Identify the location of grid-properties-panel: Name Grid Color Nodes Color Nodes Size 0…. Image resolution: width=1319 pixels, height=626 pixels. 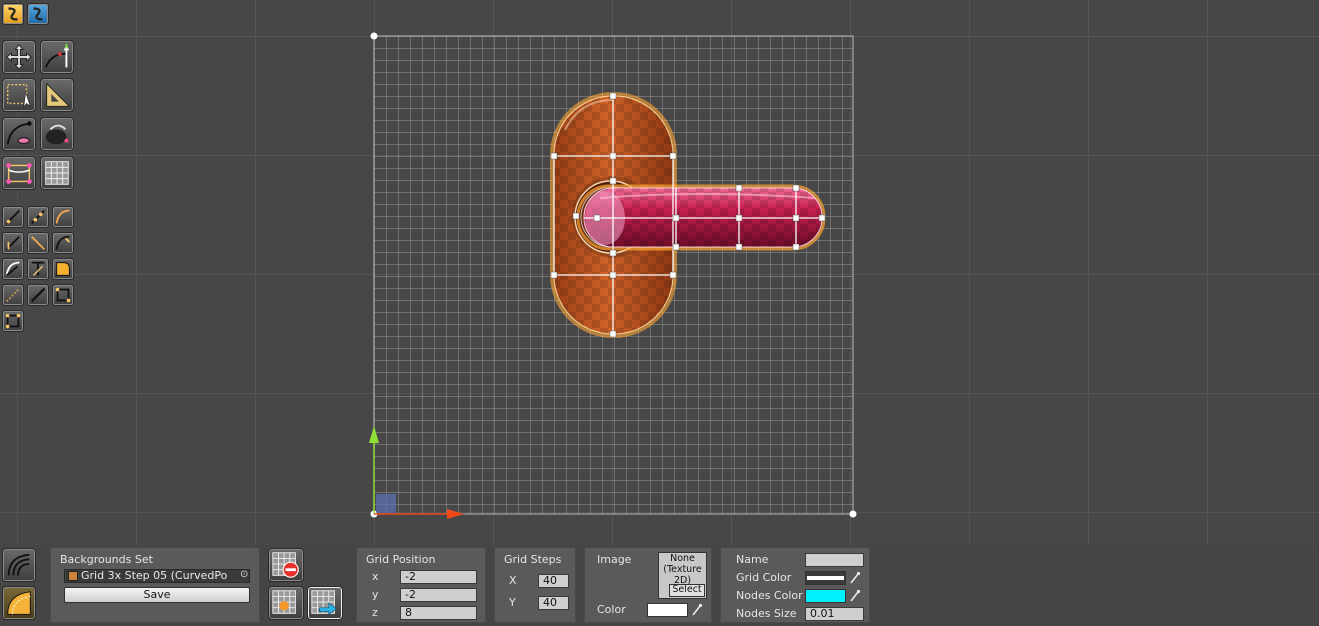
(795, 585).